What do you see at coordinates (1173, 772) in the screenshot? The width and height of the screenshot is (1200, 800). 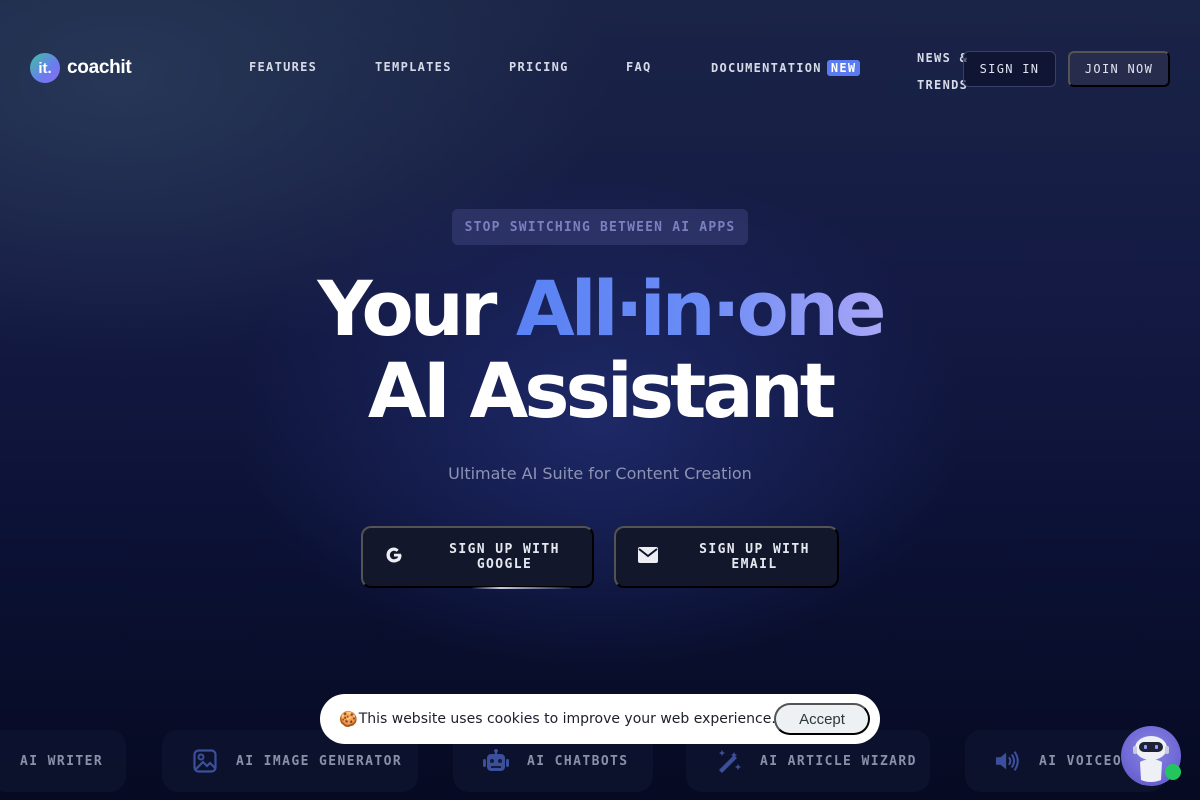 I see `online-status-dot` at bounding box center [1173, 772].